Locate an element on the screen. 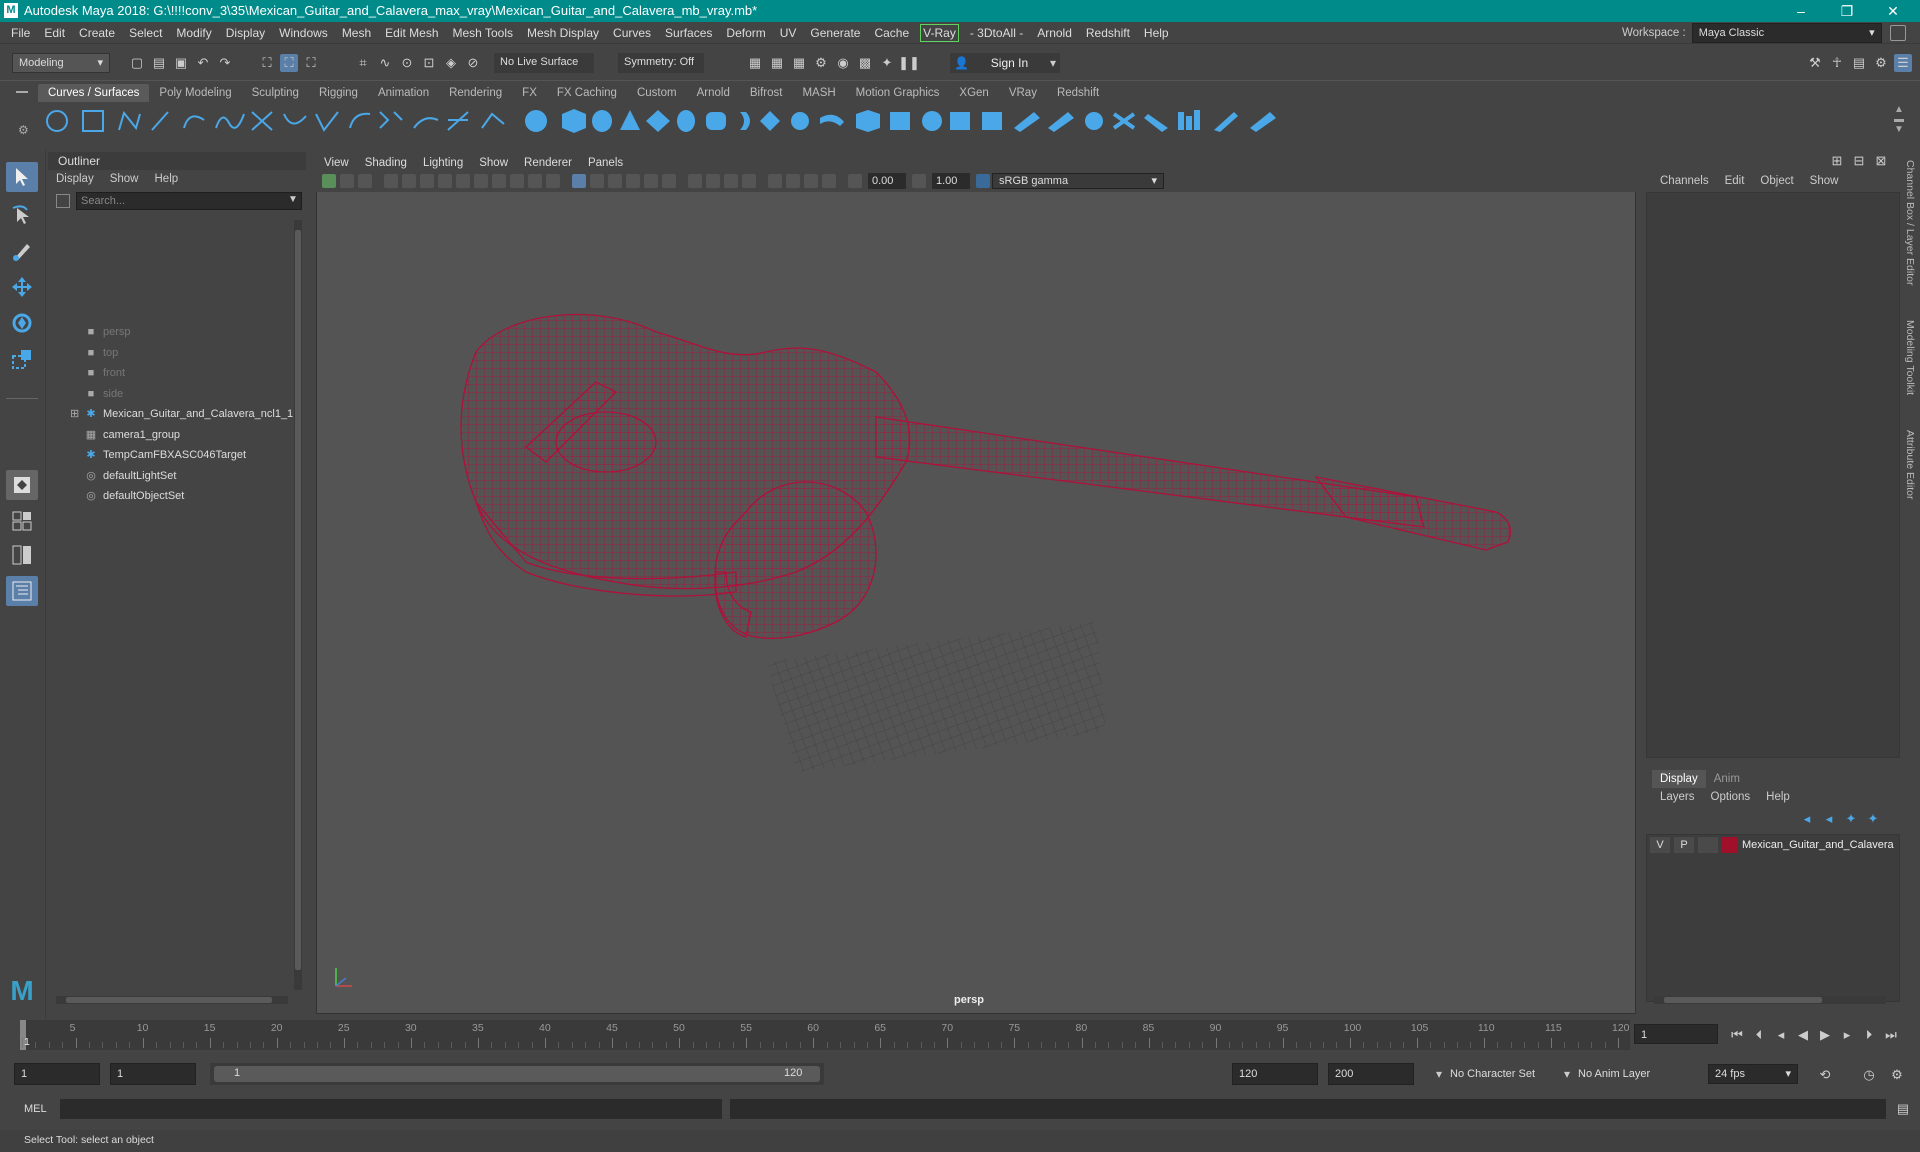 Image resolution: width=1920 pixels, height=1152 pixels. camera-attributes-icon is located at coordinates (347, 181).